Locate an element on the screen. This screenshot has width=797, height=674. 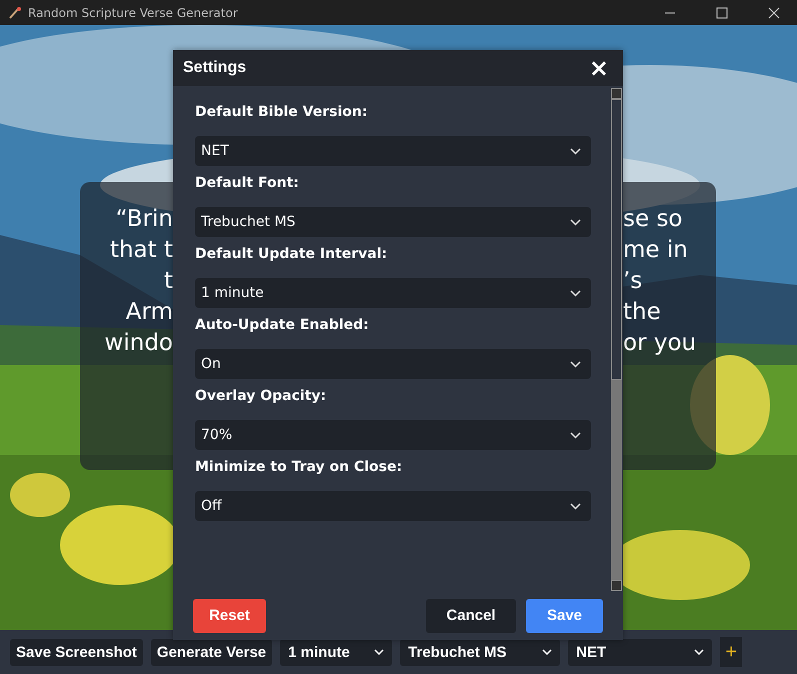
dialog-button: Reset is located at coordinates (229, 615).